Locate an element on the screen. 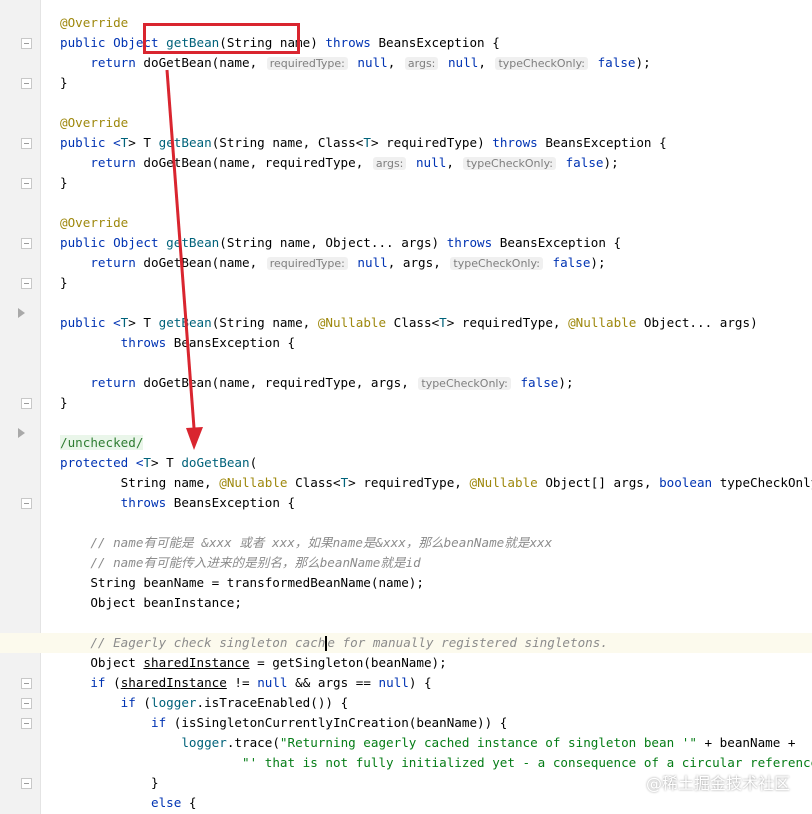  code-token: (name, is located at coordinates (238, 262).